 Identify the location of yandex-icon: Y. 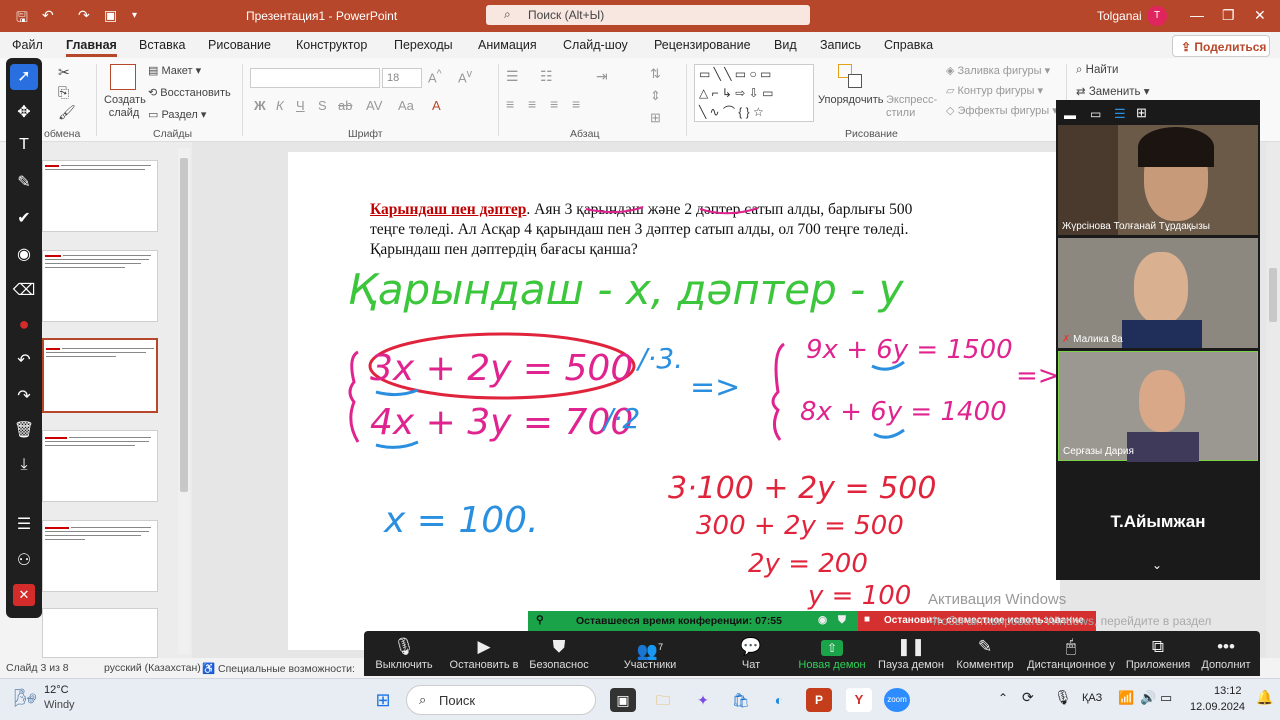
(859, 700).